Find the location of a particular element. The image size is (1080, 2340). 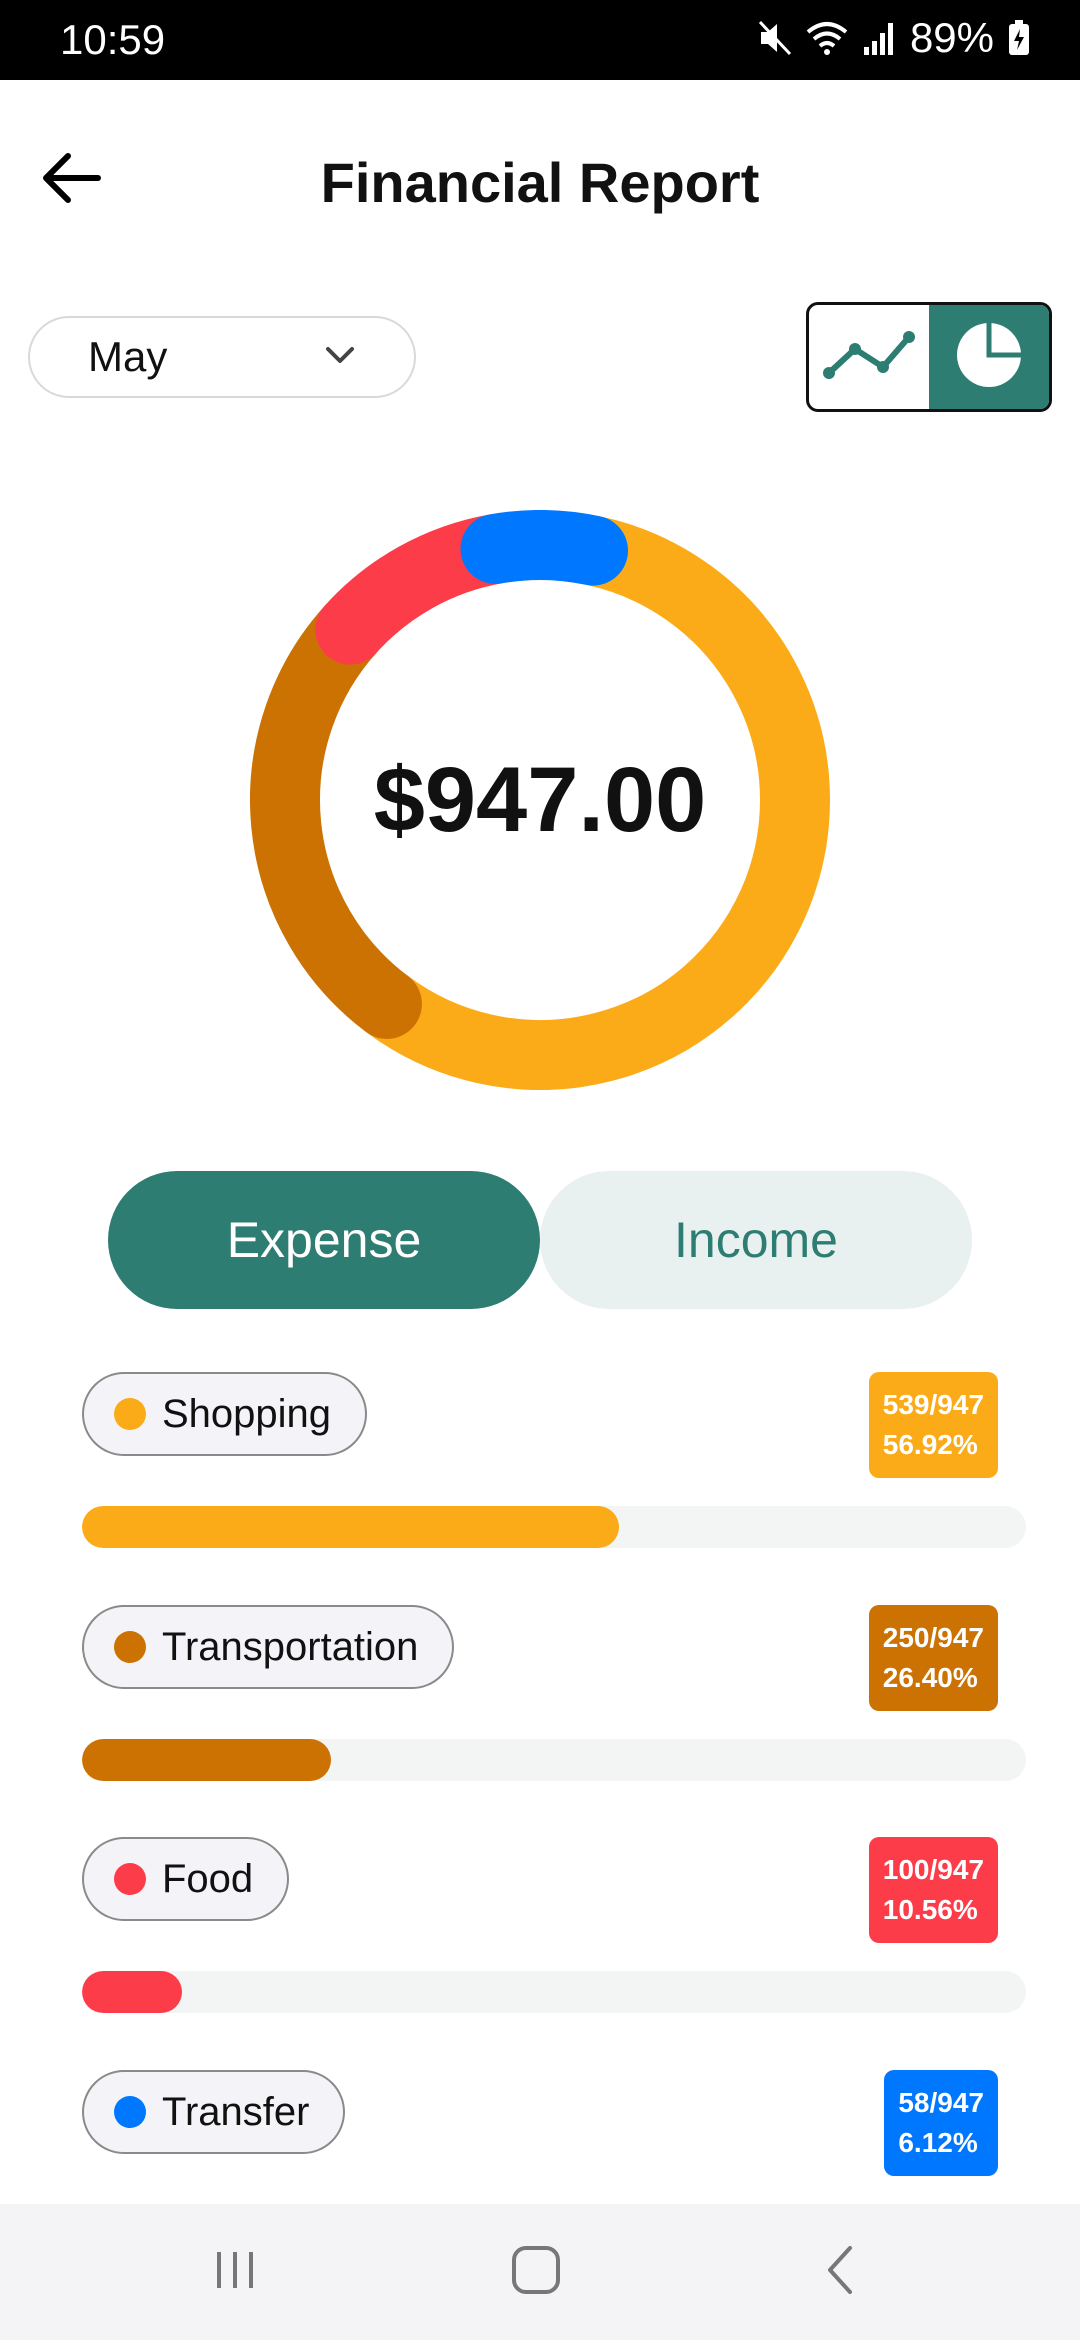

category-ratio: 100/947 is located at coordinates (933, 1869).